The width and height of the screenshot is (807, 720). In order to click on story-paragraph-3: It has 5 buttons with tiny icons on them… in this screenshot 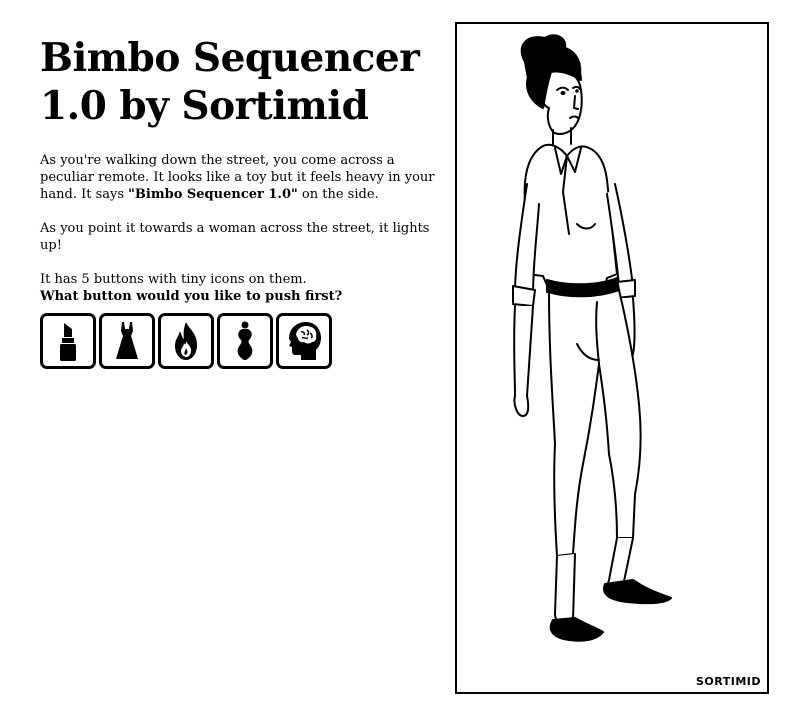, I will do `click(245, 288)`.